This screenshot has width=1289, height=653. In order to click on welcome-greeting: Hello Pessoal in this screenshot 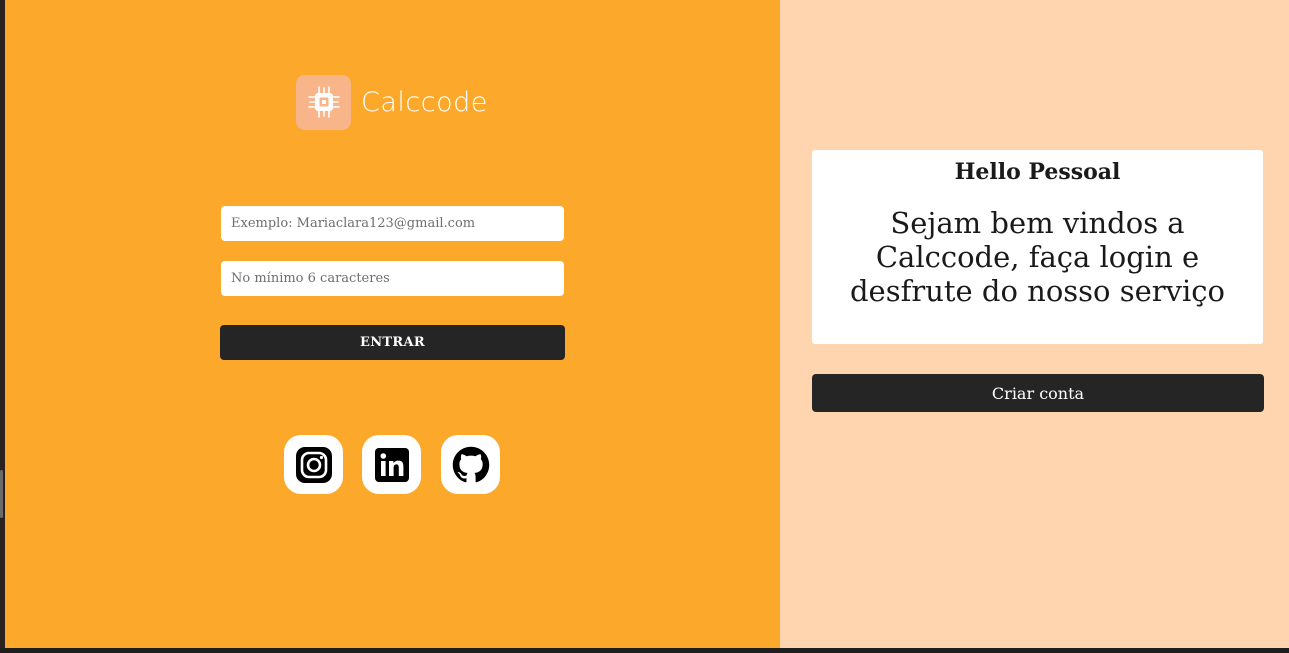, I will do `click(1037, 172)`.